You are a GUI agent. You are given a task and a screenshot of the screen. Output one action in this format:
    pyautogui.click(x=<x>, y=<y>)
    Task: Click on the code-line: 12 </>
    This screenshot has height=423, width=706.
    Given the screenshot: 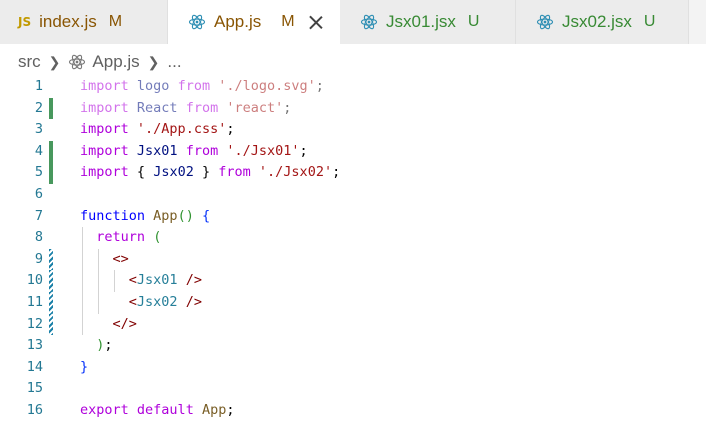 What is the action you would take?
    pyautogui.click(x=353, y=324)
    